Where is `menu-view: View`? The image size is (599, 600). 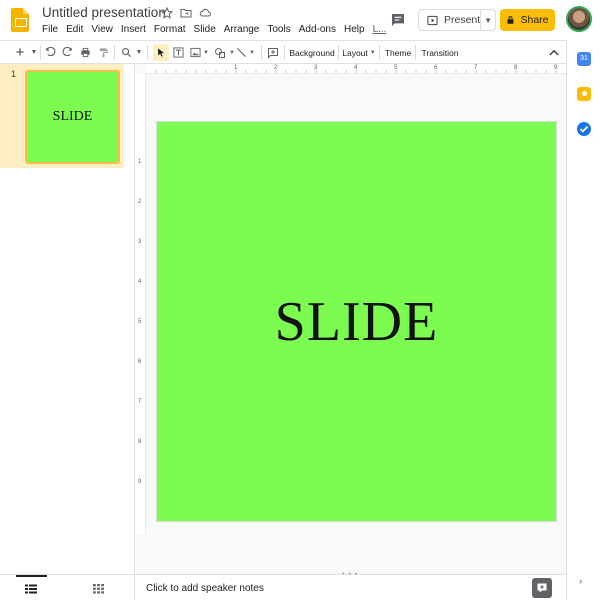 menu-view: View is located at coordinates (104, 29).